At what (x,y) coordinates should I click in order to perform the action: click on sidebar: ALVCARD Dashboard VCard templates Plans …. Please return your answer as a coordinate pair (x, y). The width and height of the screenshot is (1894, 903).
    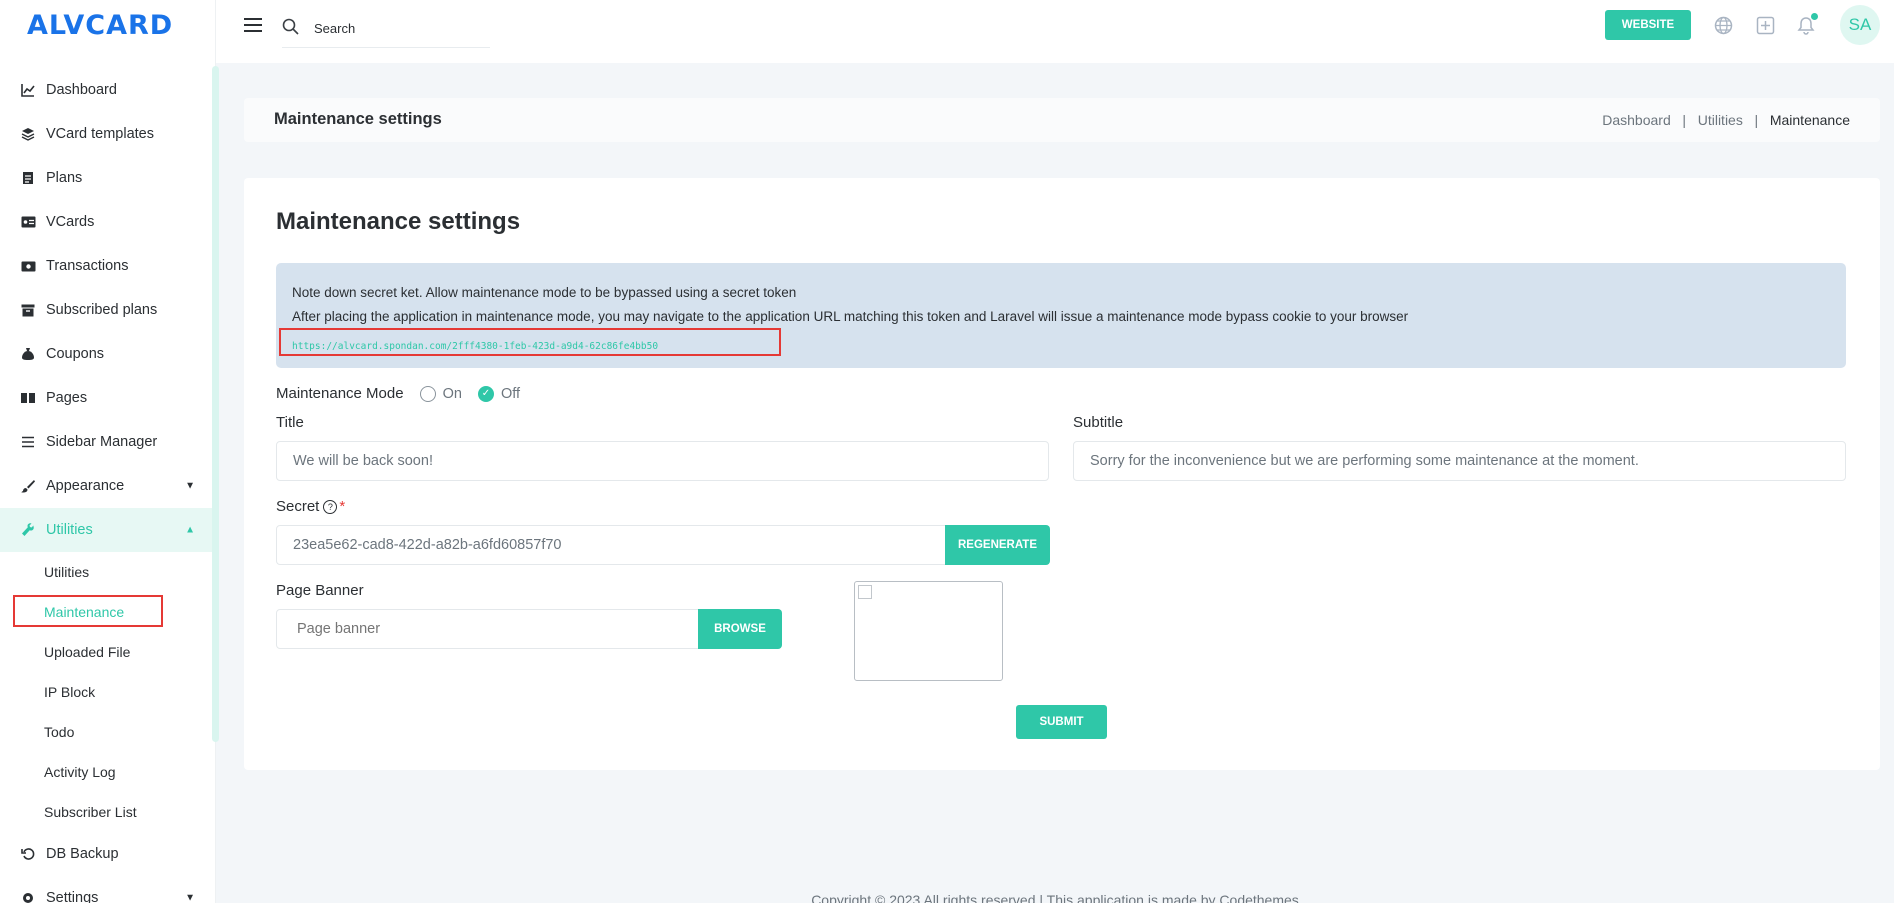
    Looking at the image, I should click on (108, 451).